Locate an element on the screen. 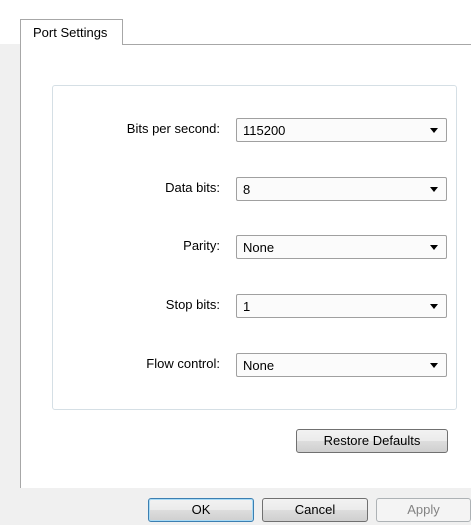 The width and height of the screenshot is (471, 525). parity-dropdown: None is located at coordinates (341, 247).